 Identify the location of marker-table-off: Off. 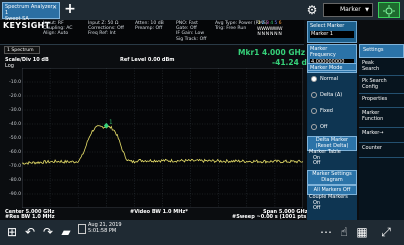
(333, 163).